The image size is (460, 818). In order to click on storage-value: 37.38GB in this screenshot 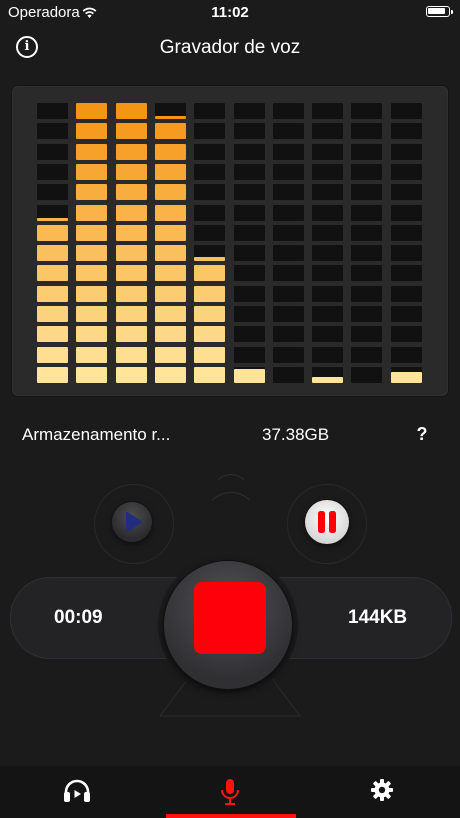, I will do `click(296, 434)`.